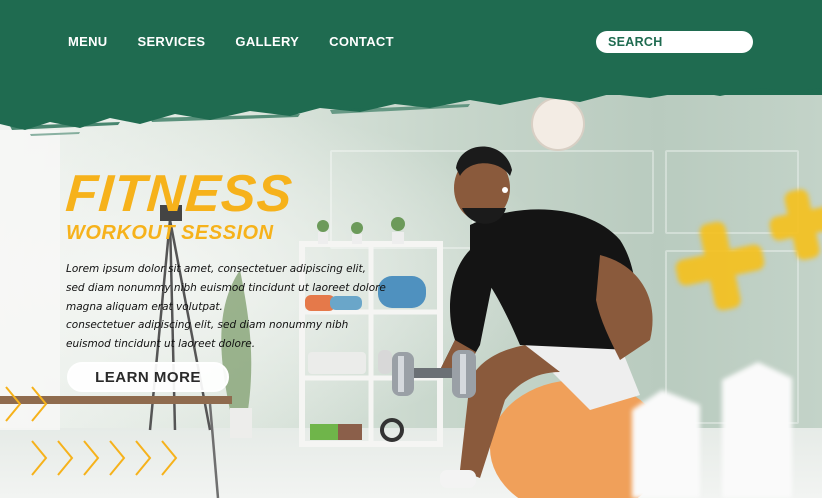  Describe the element at coordinates (87, 41) in the screenshot. I see `nav-menu: MENU` at that location.